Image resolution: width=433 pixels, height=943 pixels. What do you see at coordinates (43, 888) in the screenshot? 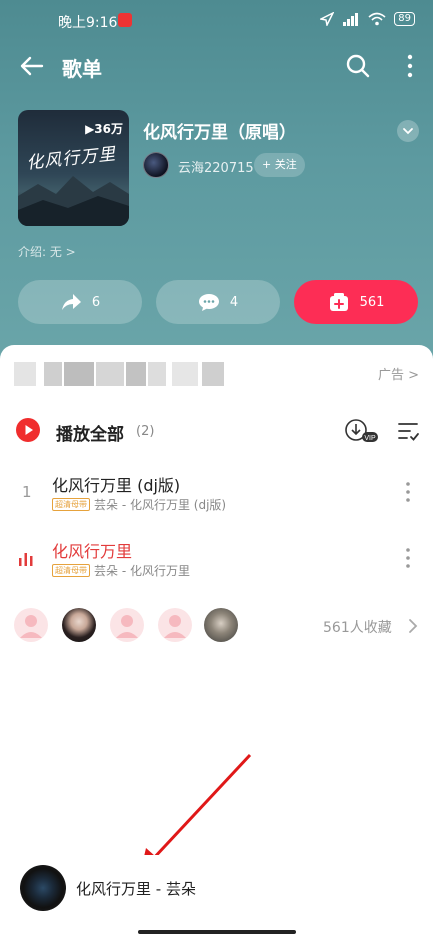
I see `mini-player-disc` at bounding box center [43, 888].